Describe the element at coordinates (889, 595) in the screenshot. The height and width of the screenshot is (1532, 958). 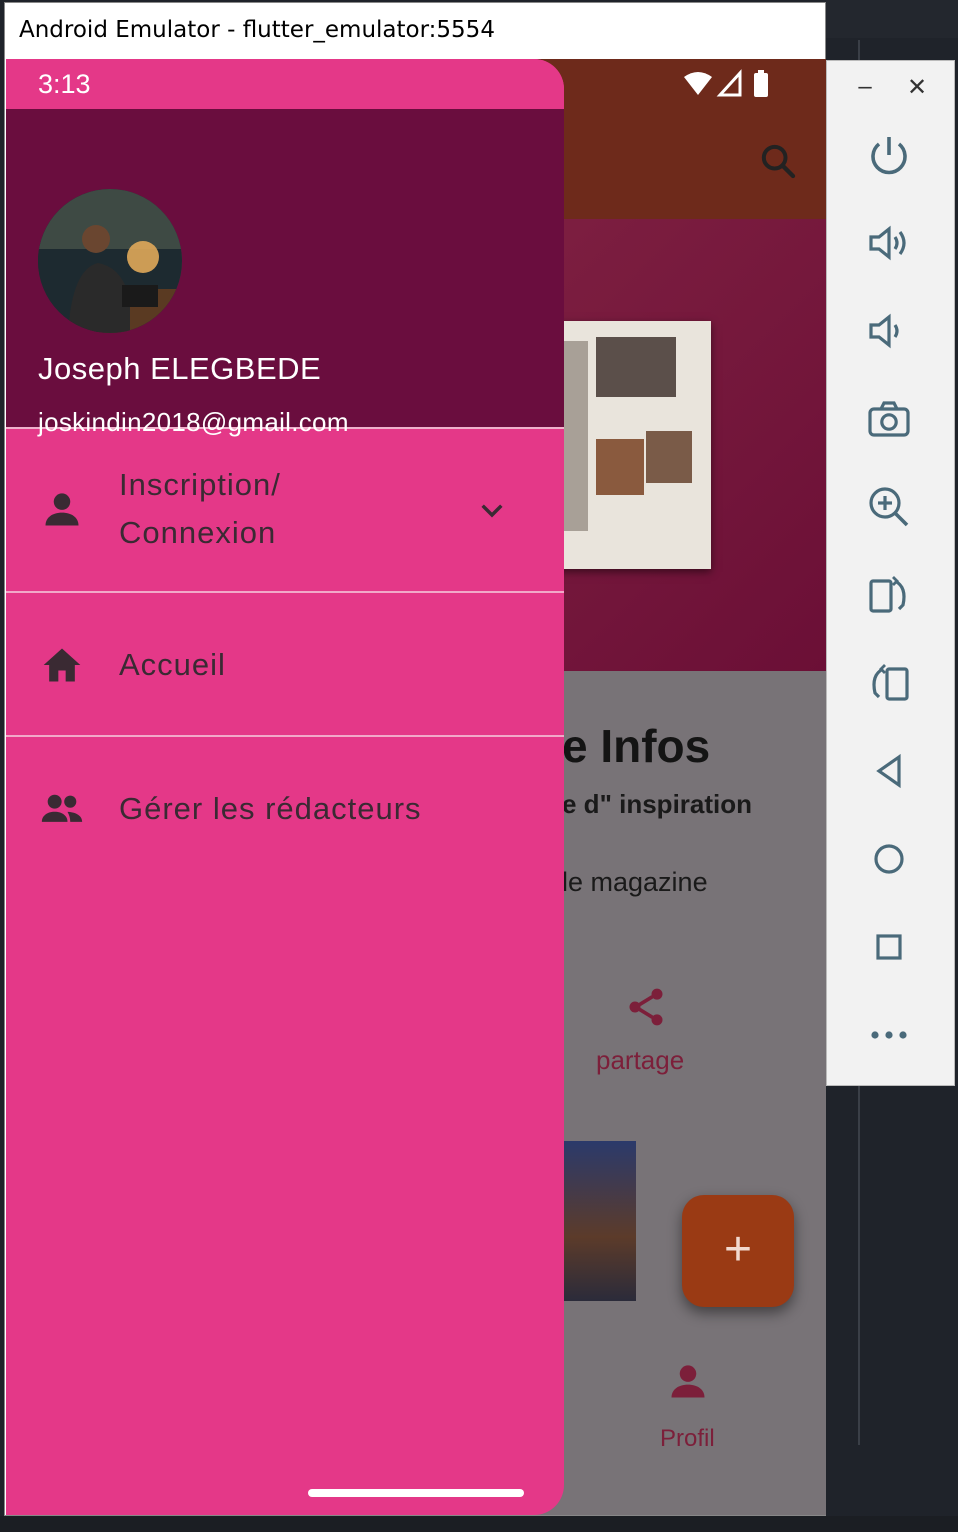
I see `rotate-right-icon` at that location.